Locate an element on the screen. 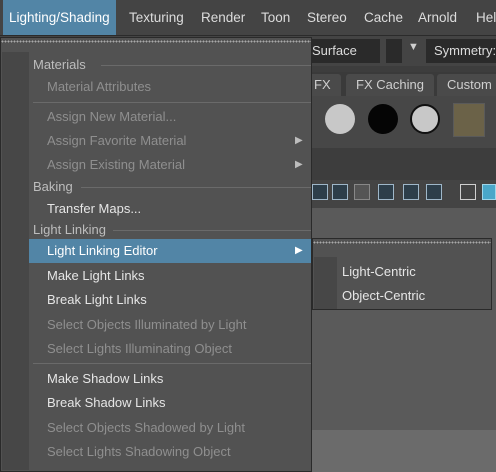  section-label: Baking is located at coordinates (53, 186).